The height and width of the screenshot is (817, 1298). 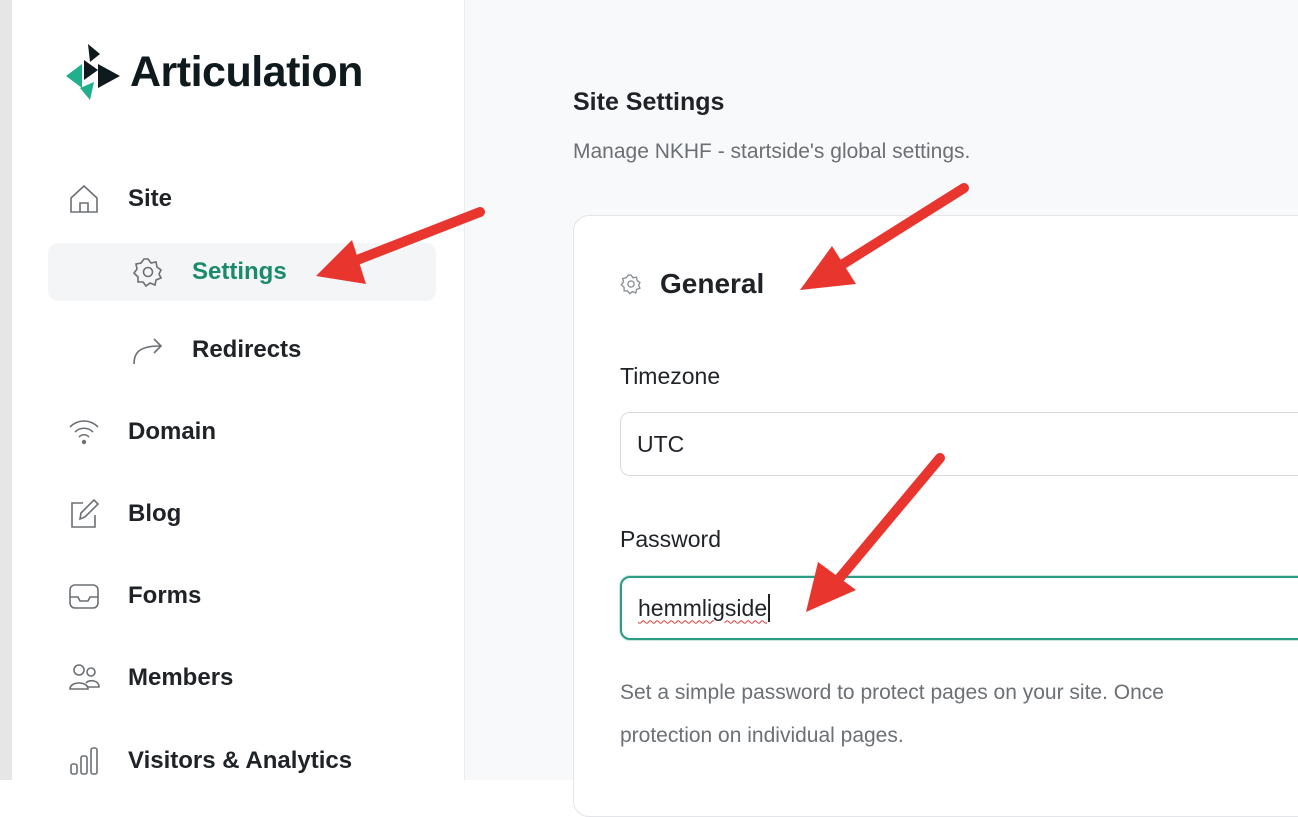 What do you see at coordinates (150, 198) in the screenshot?
I see `sidebar-item-label: Site` at bounding box center [150, 198].